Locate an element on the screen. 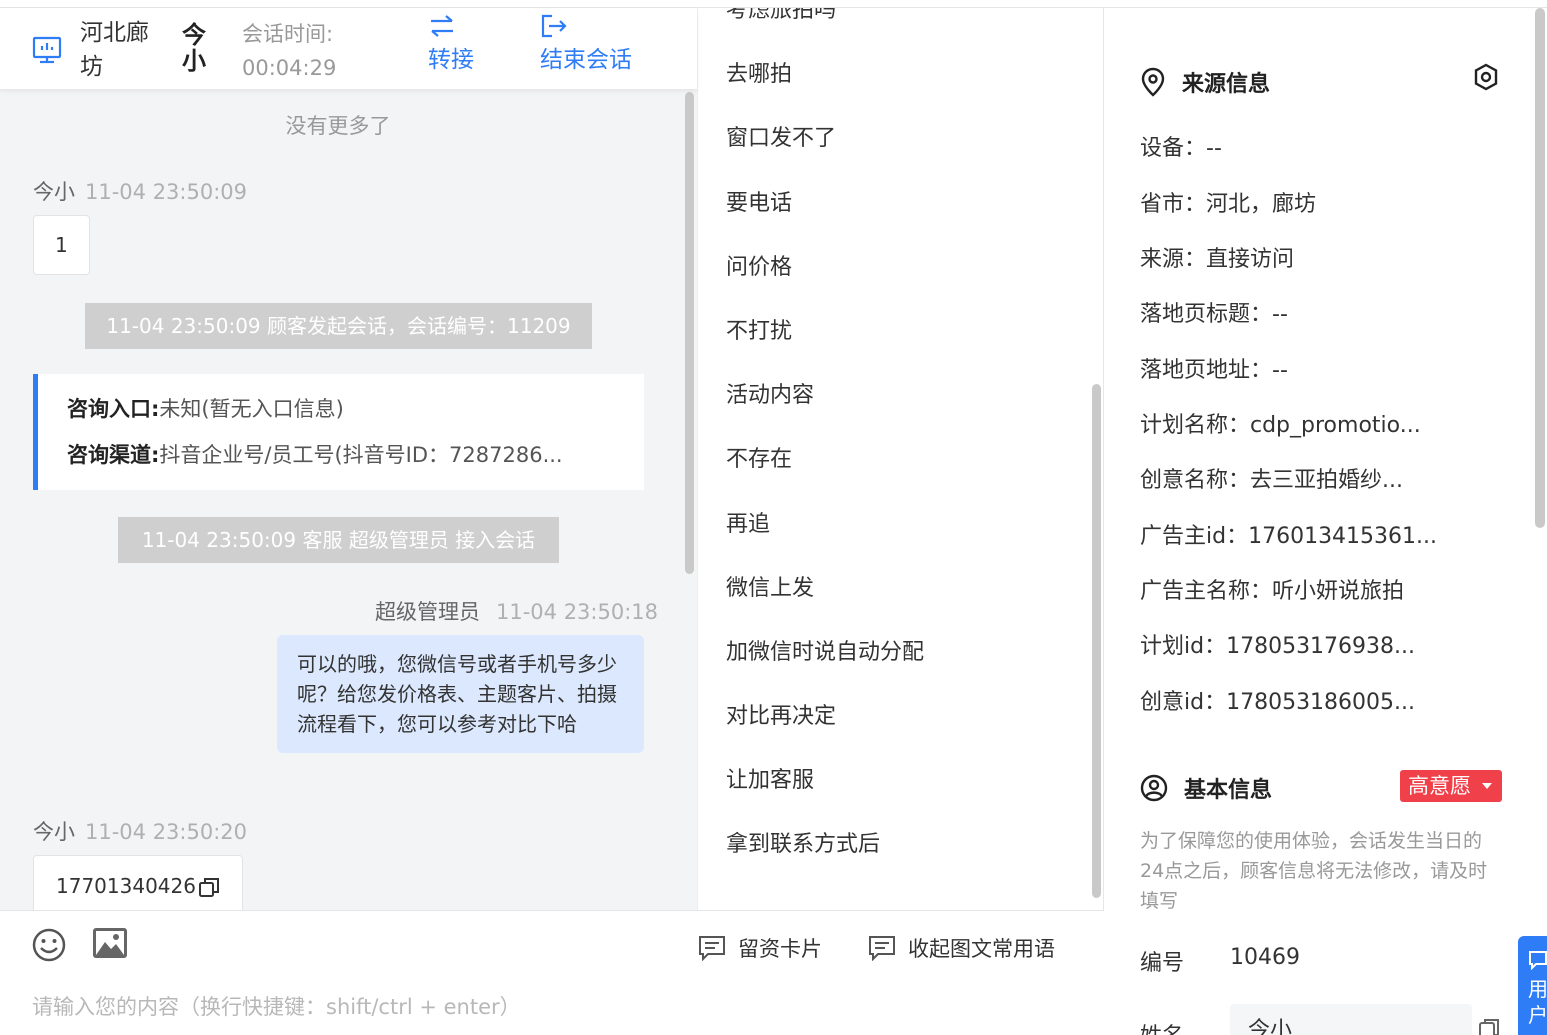  dropdown-caret-icon is located at coordinates (1487, 786).